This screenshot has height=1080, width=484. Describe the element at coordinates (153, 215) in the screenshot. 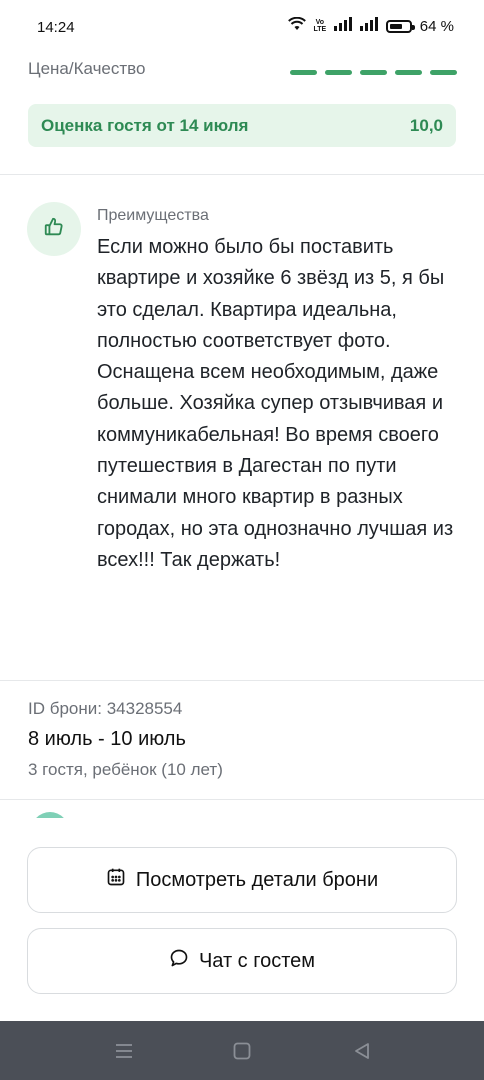

I see `advantages-heading: Преимущества` at that location.